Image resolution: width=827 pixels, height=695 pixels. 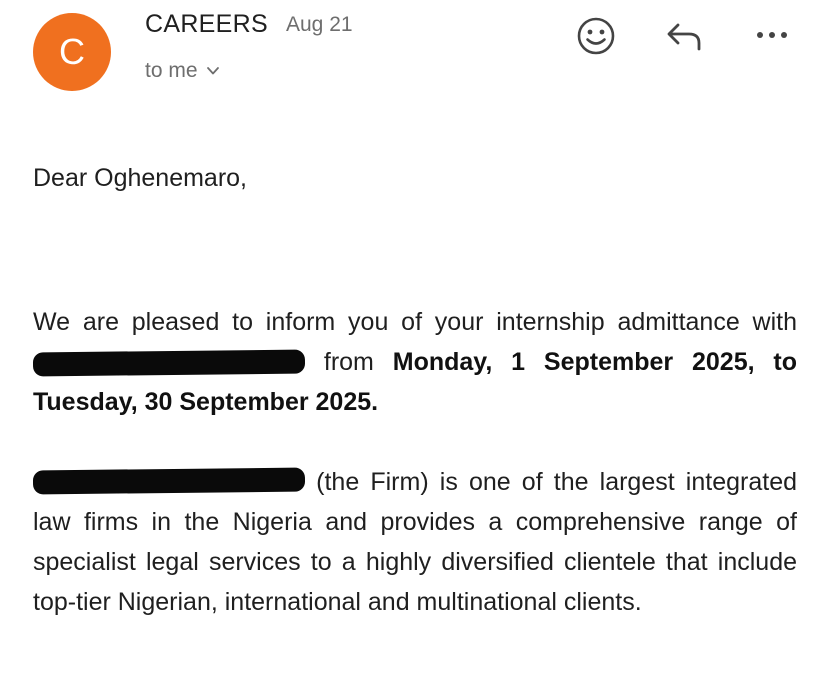 What do you see at coordinates (212, 71) in the screenshot?
I see `chevron-down-icon` at bounding box center [212, 71].